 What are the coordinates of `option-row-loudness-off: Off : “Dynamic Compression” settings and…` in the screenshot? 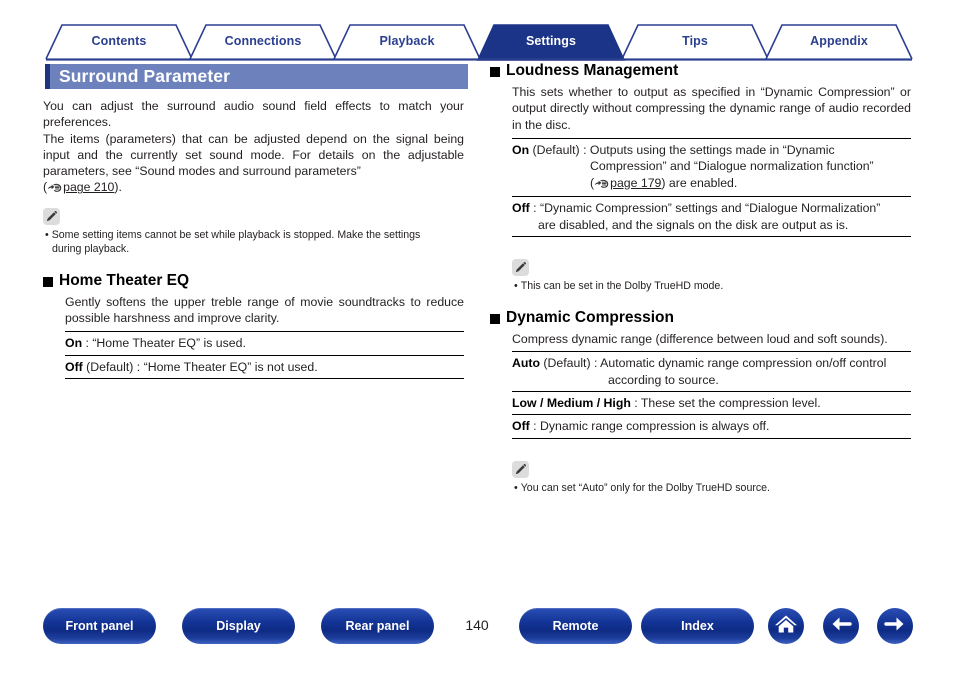 It's located at (711, 216).